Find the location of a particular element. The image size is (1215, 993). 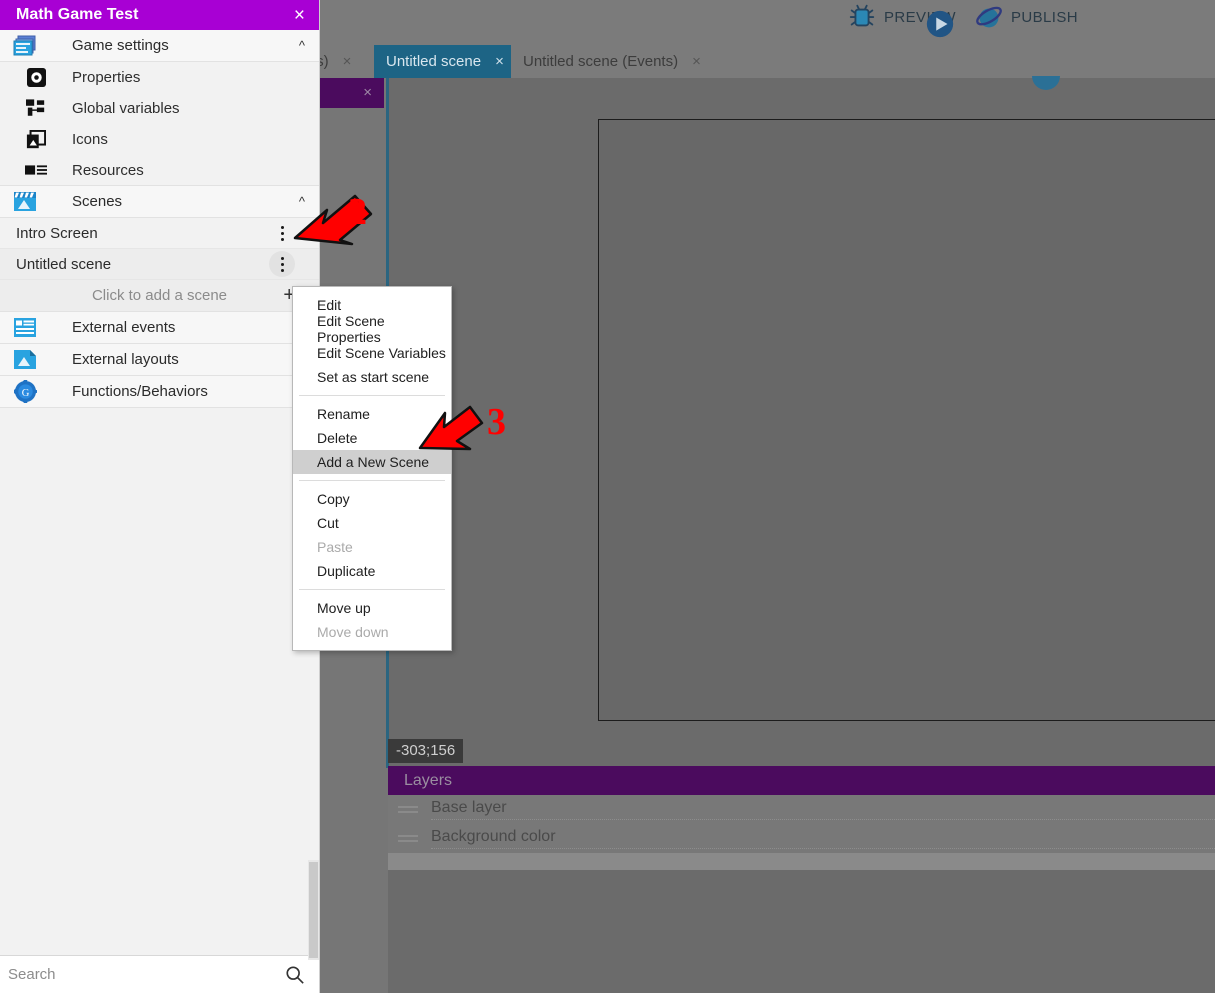

sidebar-item-resources: Resources is located at coordinates (159, 170).